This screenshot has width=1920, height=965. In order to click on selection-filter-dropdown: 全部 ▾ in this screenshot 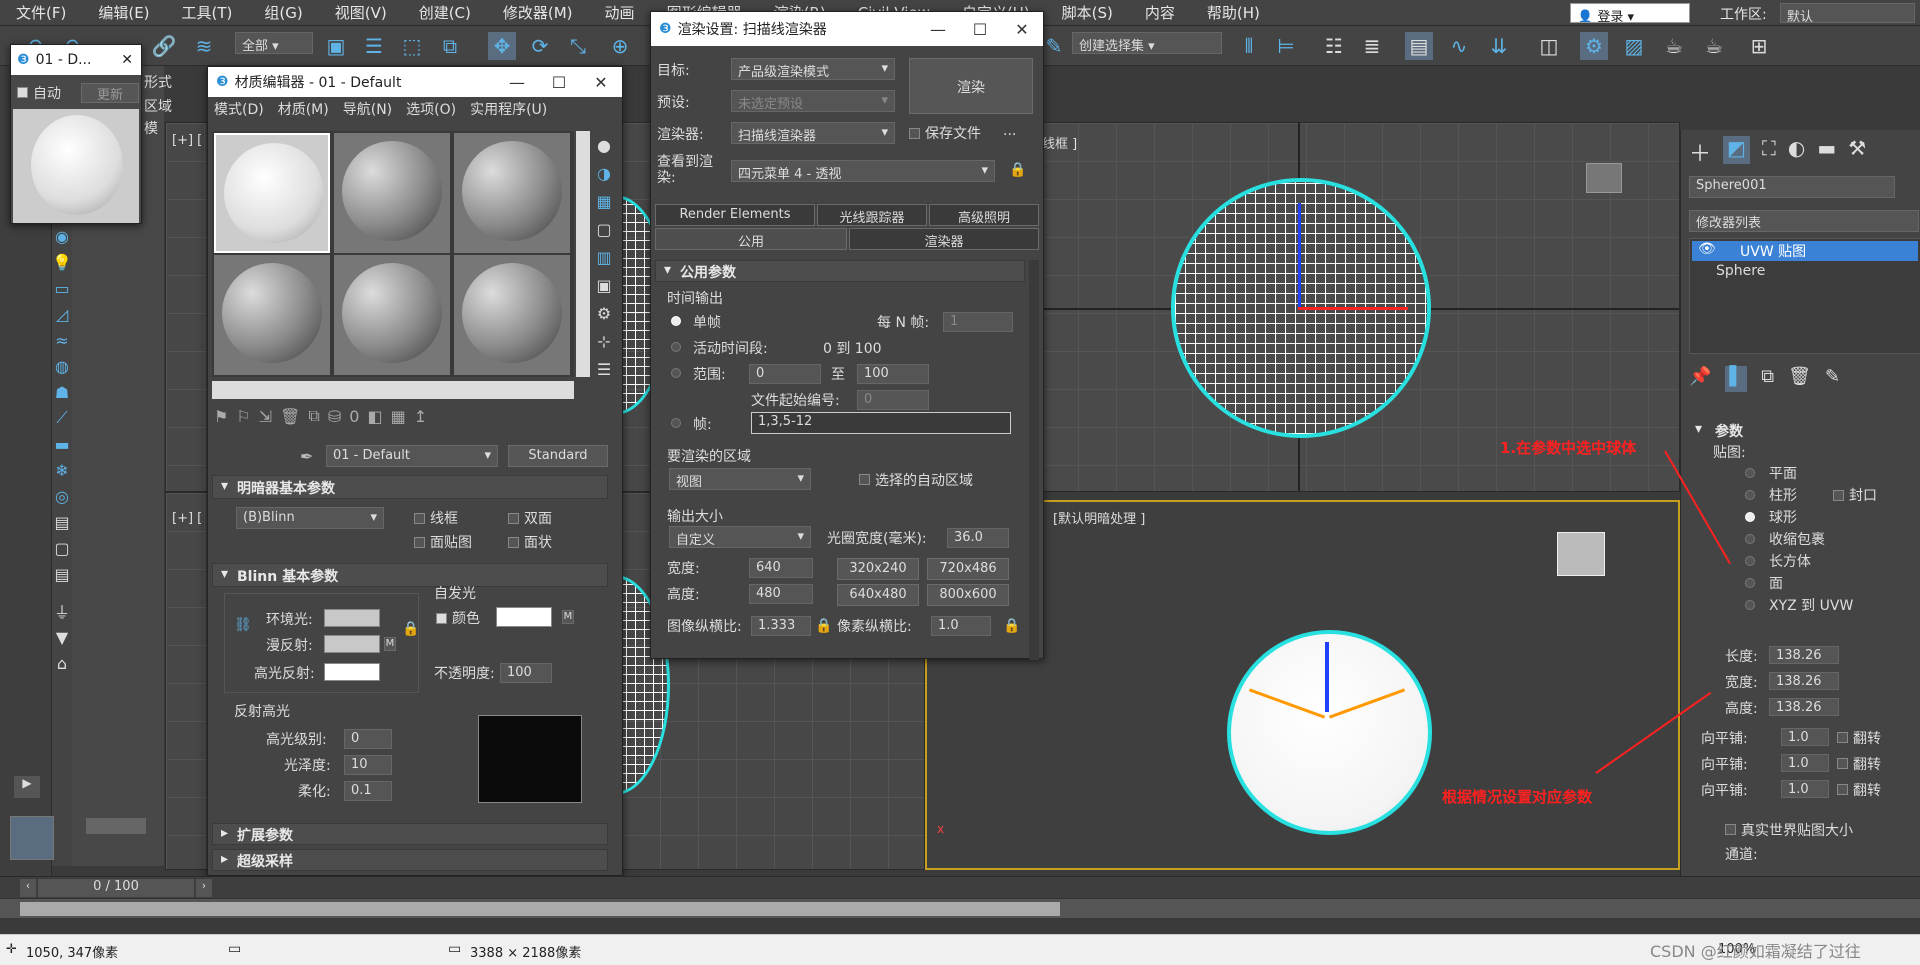, I will do `click(274, 43)`.